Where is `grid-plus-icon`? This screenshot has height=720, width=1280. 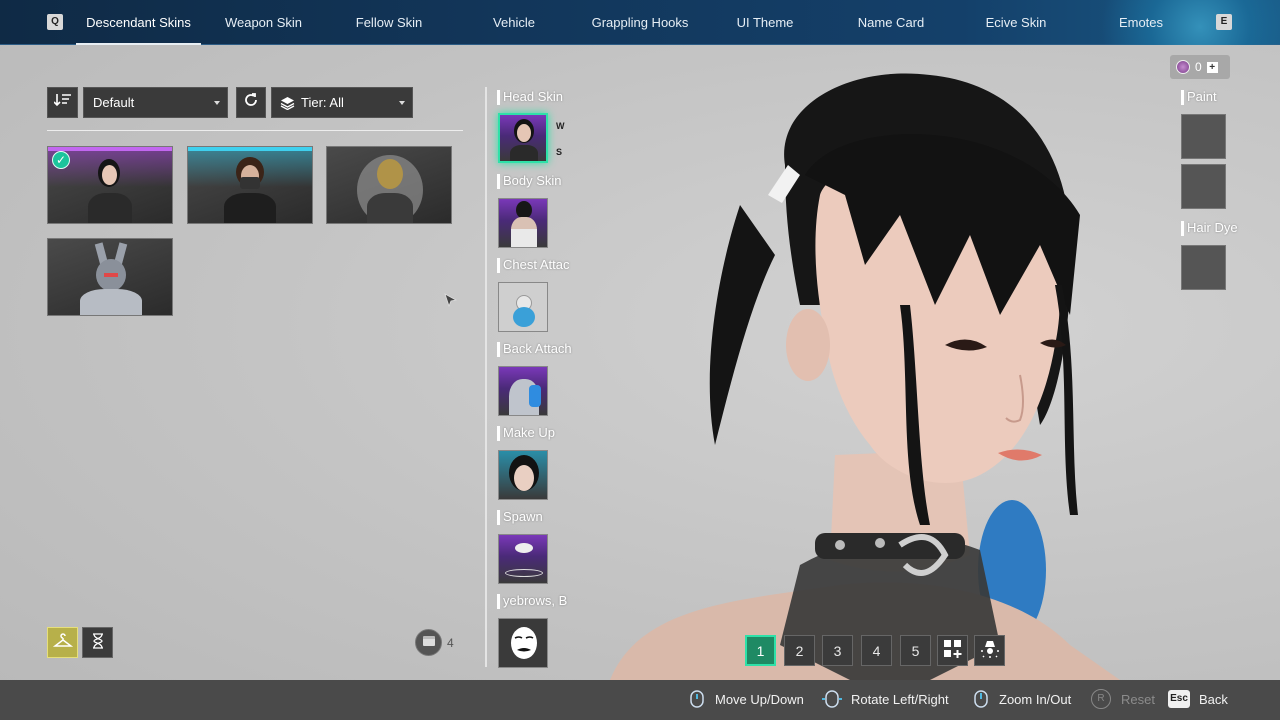
grid-plus-icon is located at coordinates (953, 650).